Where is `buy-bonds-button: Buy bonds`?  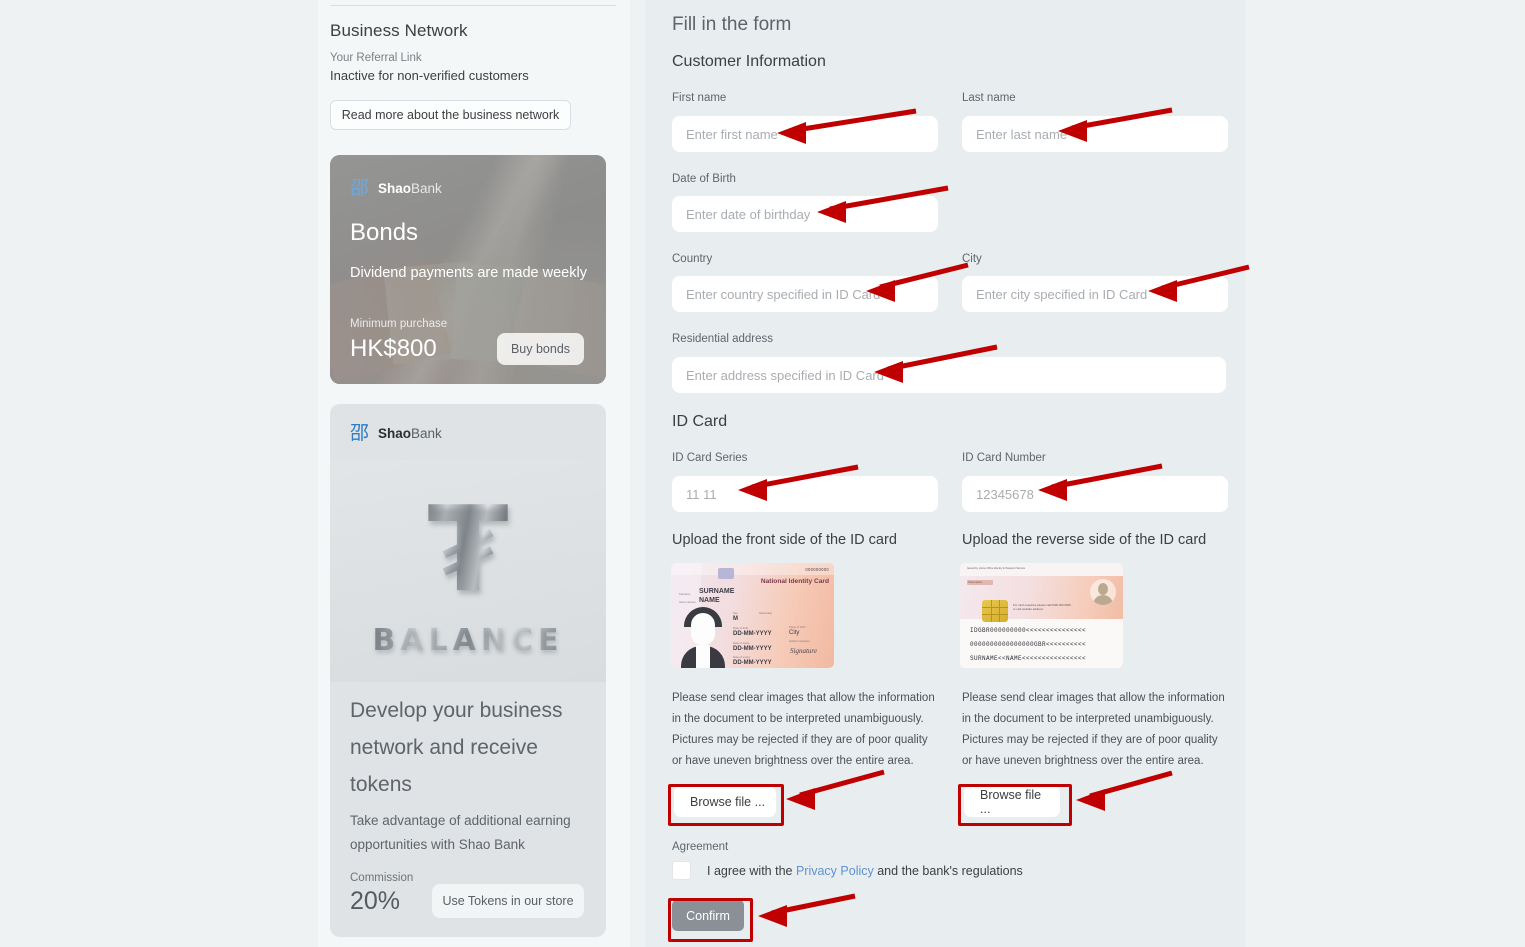
buy-bonds-button: Buy bonds is located at coordinates (540, 349).